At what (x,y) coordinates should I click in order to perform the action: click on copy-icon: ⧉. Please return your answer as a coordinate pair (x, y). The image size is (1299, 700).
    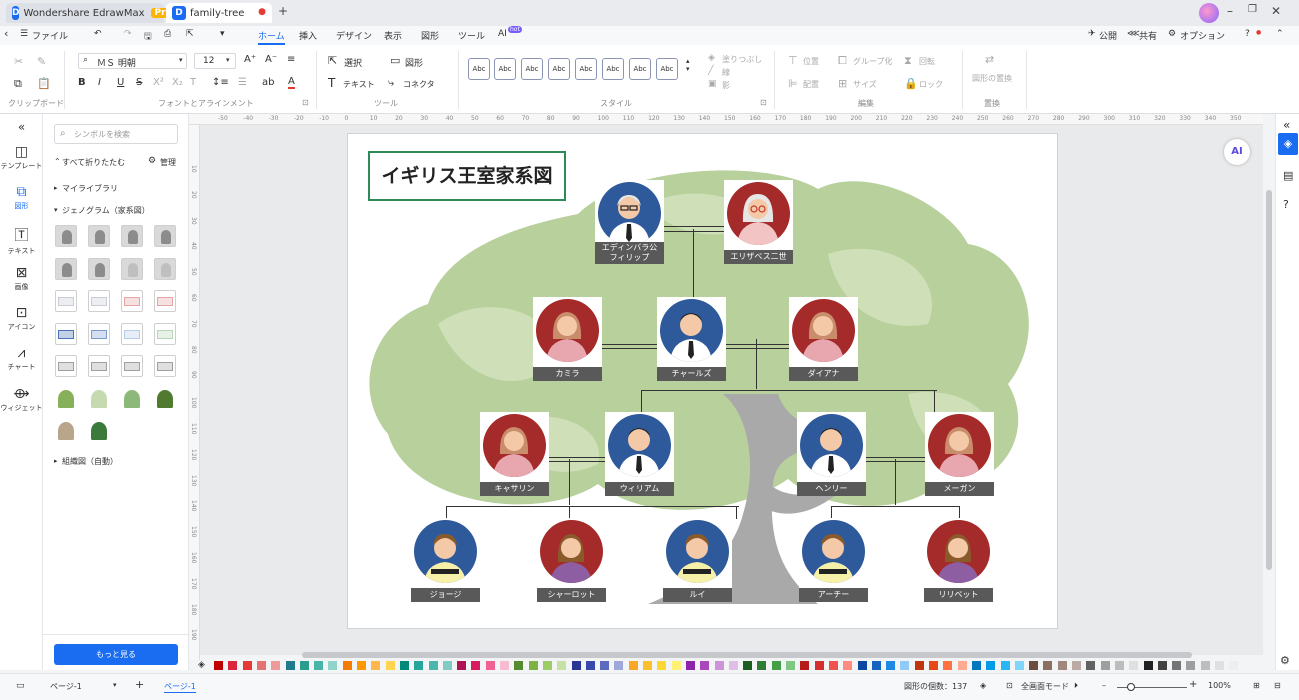
    Looking at the image, I should click on (18, 84).